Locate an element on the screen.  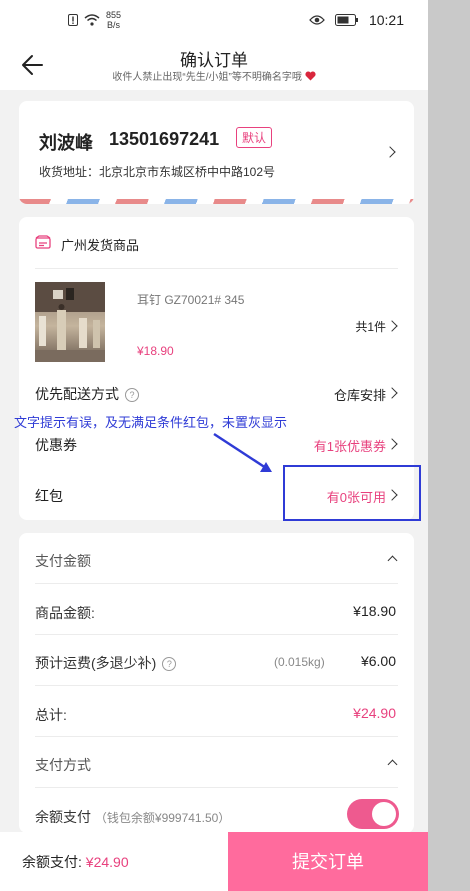
annotation-highlight-box is located at coordinates (352, 493).